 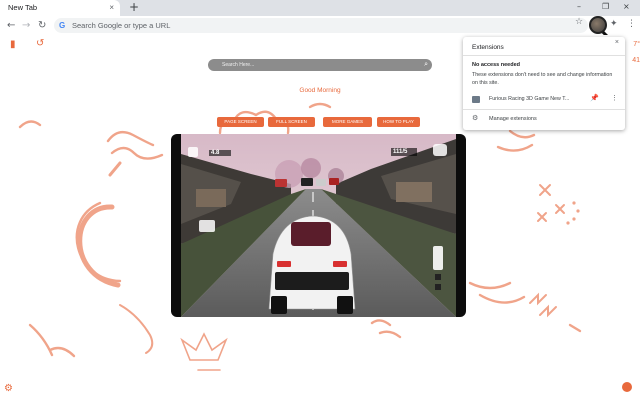 I want to click on minimize-icon: –, so click(x=579, y=7).